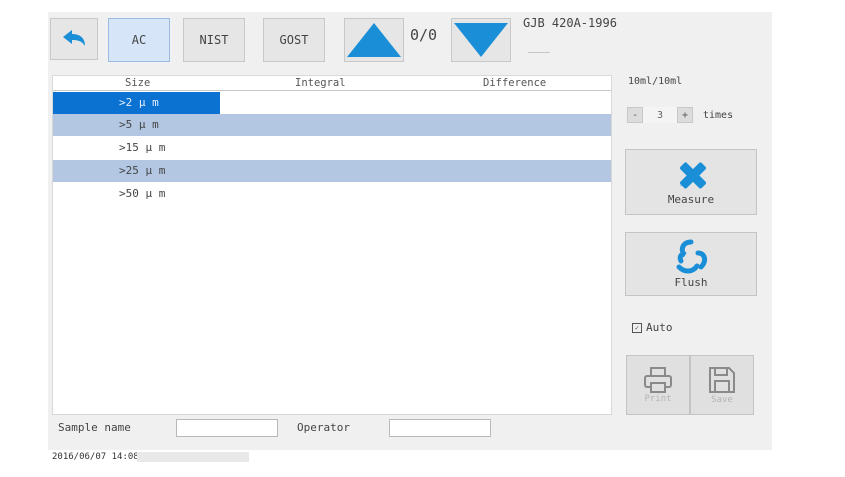 The width and height of the screenshot is (845, 477). I want to click on print-button: Print, so click(658, 385).